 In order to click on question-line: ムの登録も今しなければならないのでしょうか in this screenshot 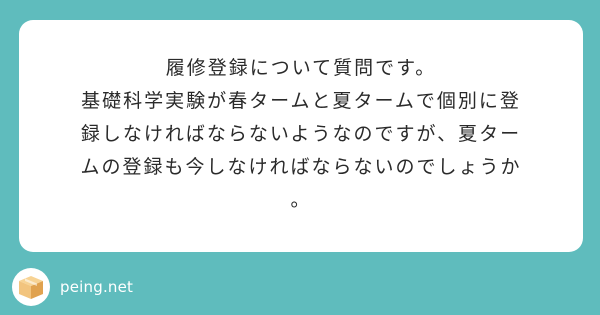, I will do `click(301, 166)`.